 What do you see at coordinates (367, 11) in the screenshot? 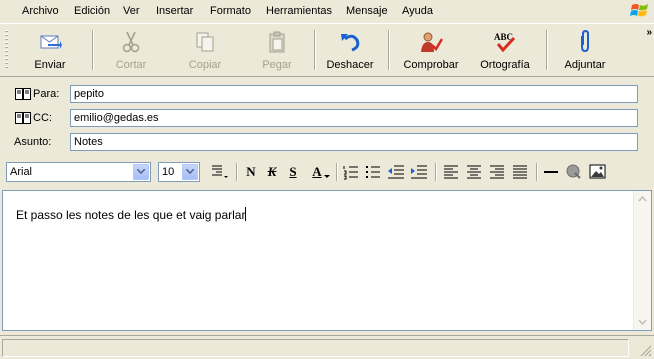
I see `menu-mensaje: Mensaje` at bounding box center [367, 11].